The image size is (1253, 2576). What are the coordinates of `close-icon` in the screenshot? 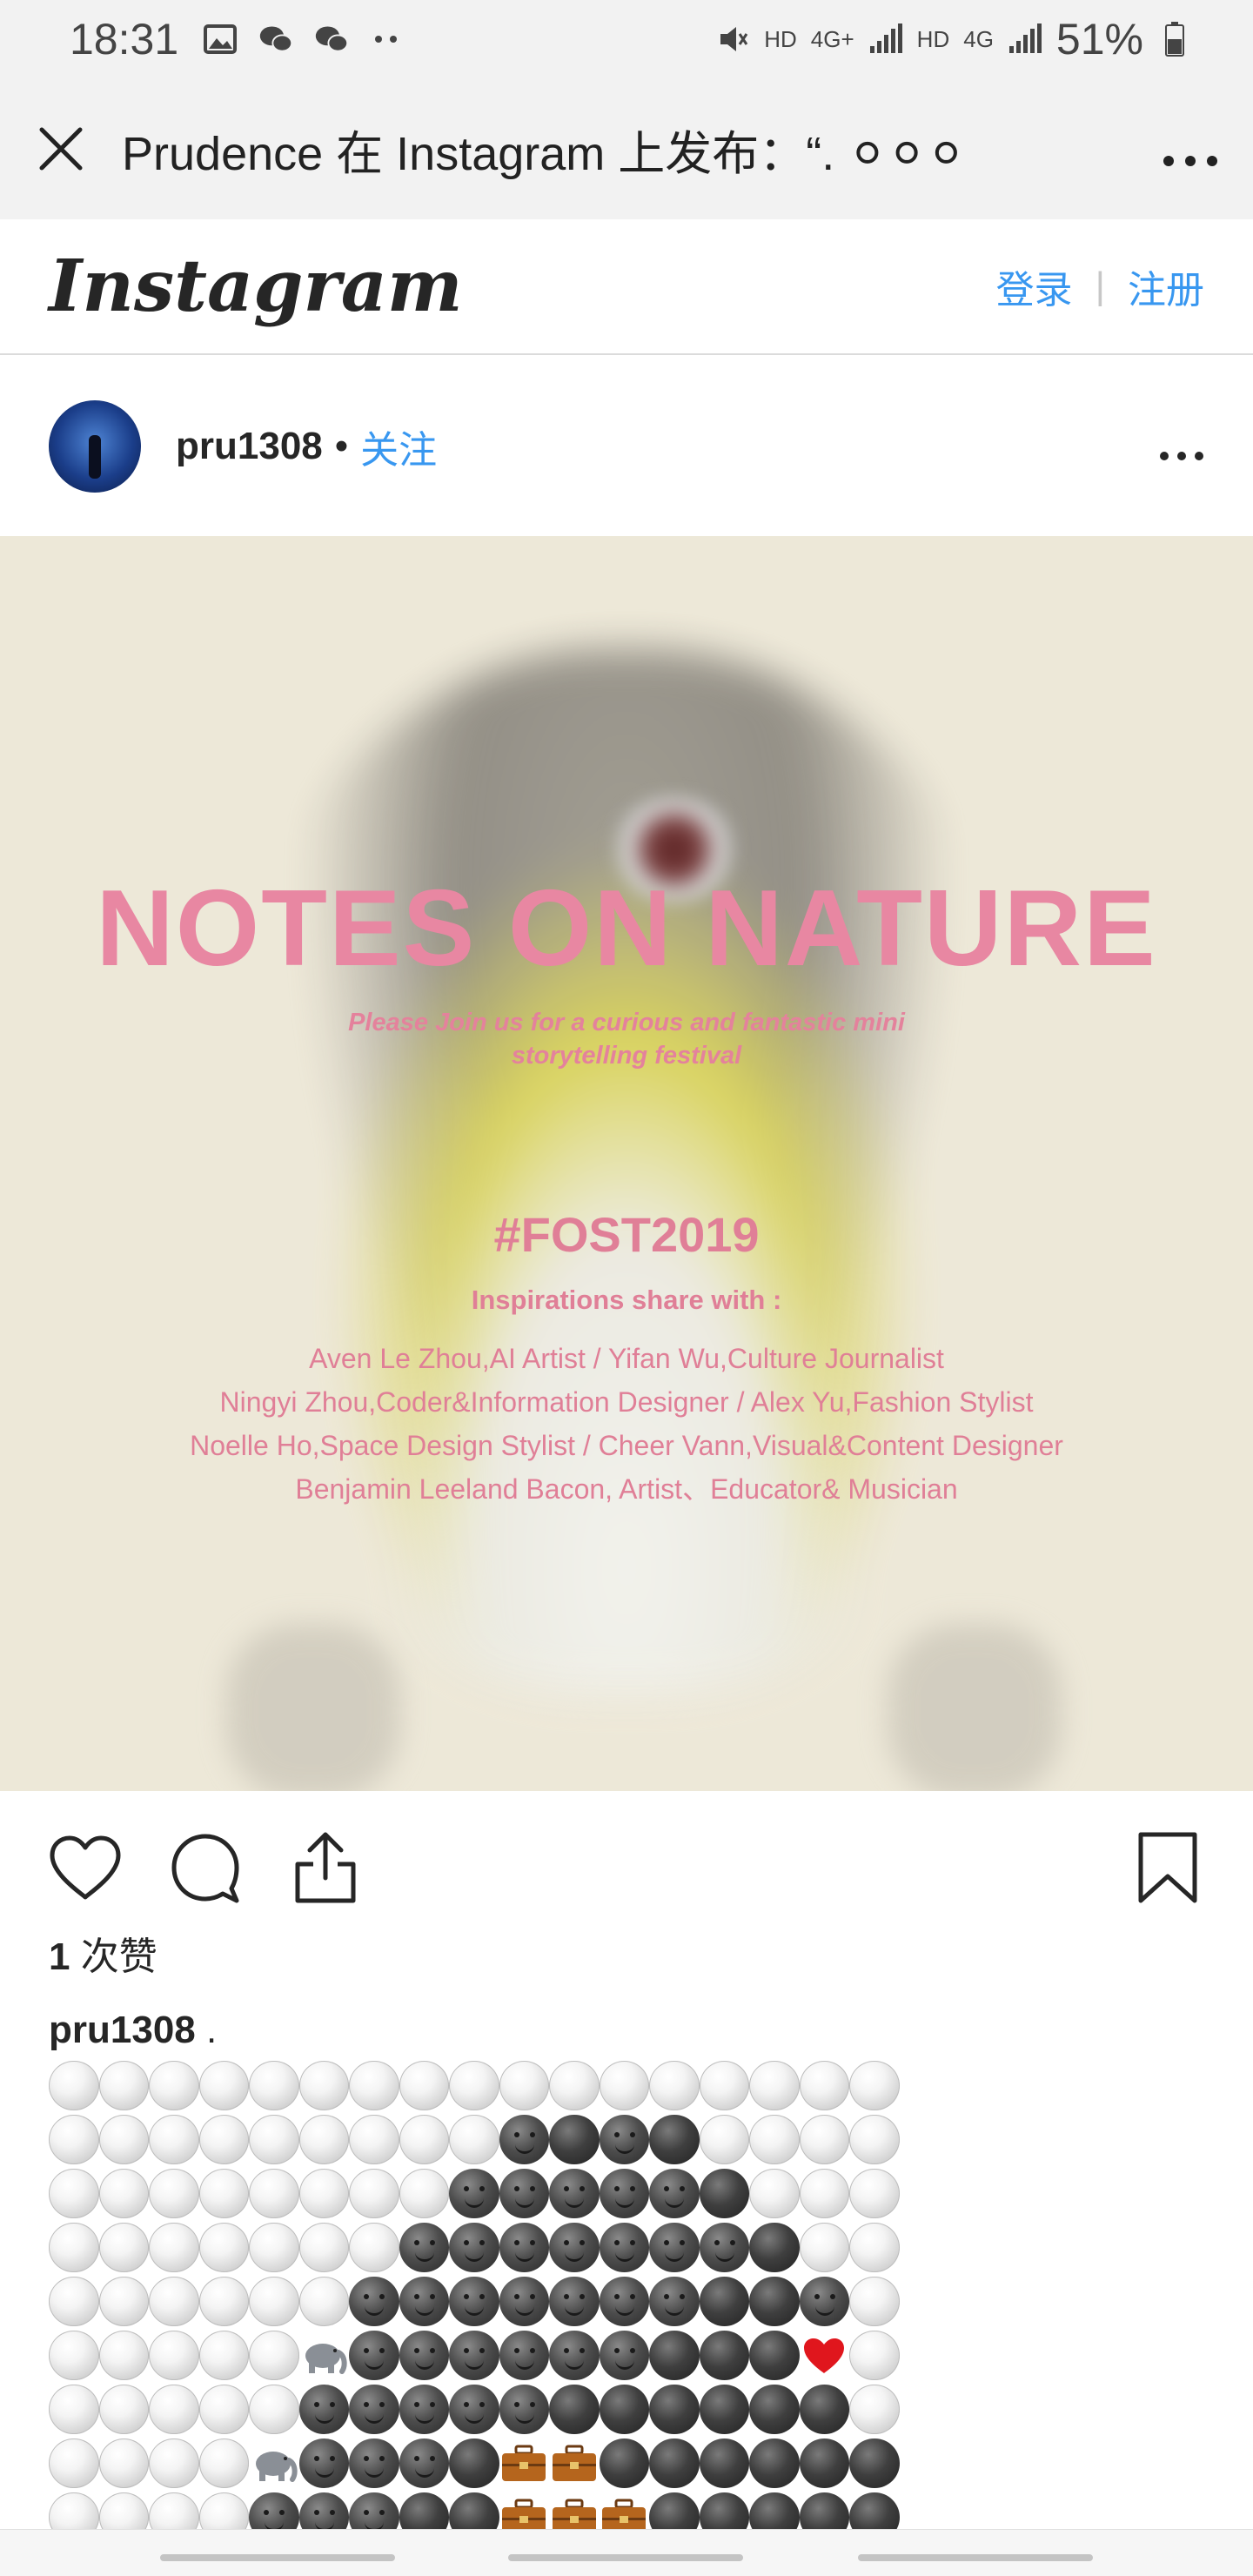 It's located at (61, 149).